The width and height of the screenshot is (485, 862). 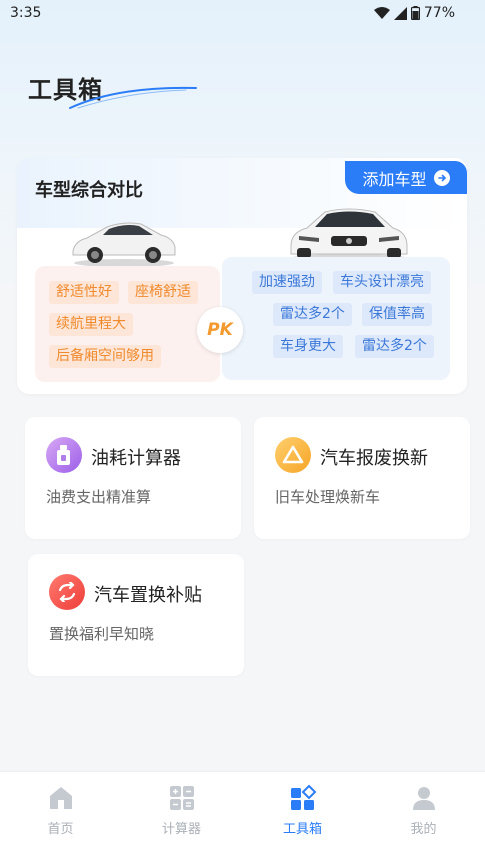 What do you see at coordinates (182, 798) in the screenshot?
I see `calculator-icon` at bounding box center [182, 798].